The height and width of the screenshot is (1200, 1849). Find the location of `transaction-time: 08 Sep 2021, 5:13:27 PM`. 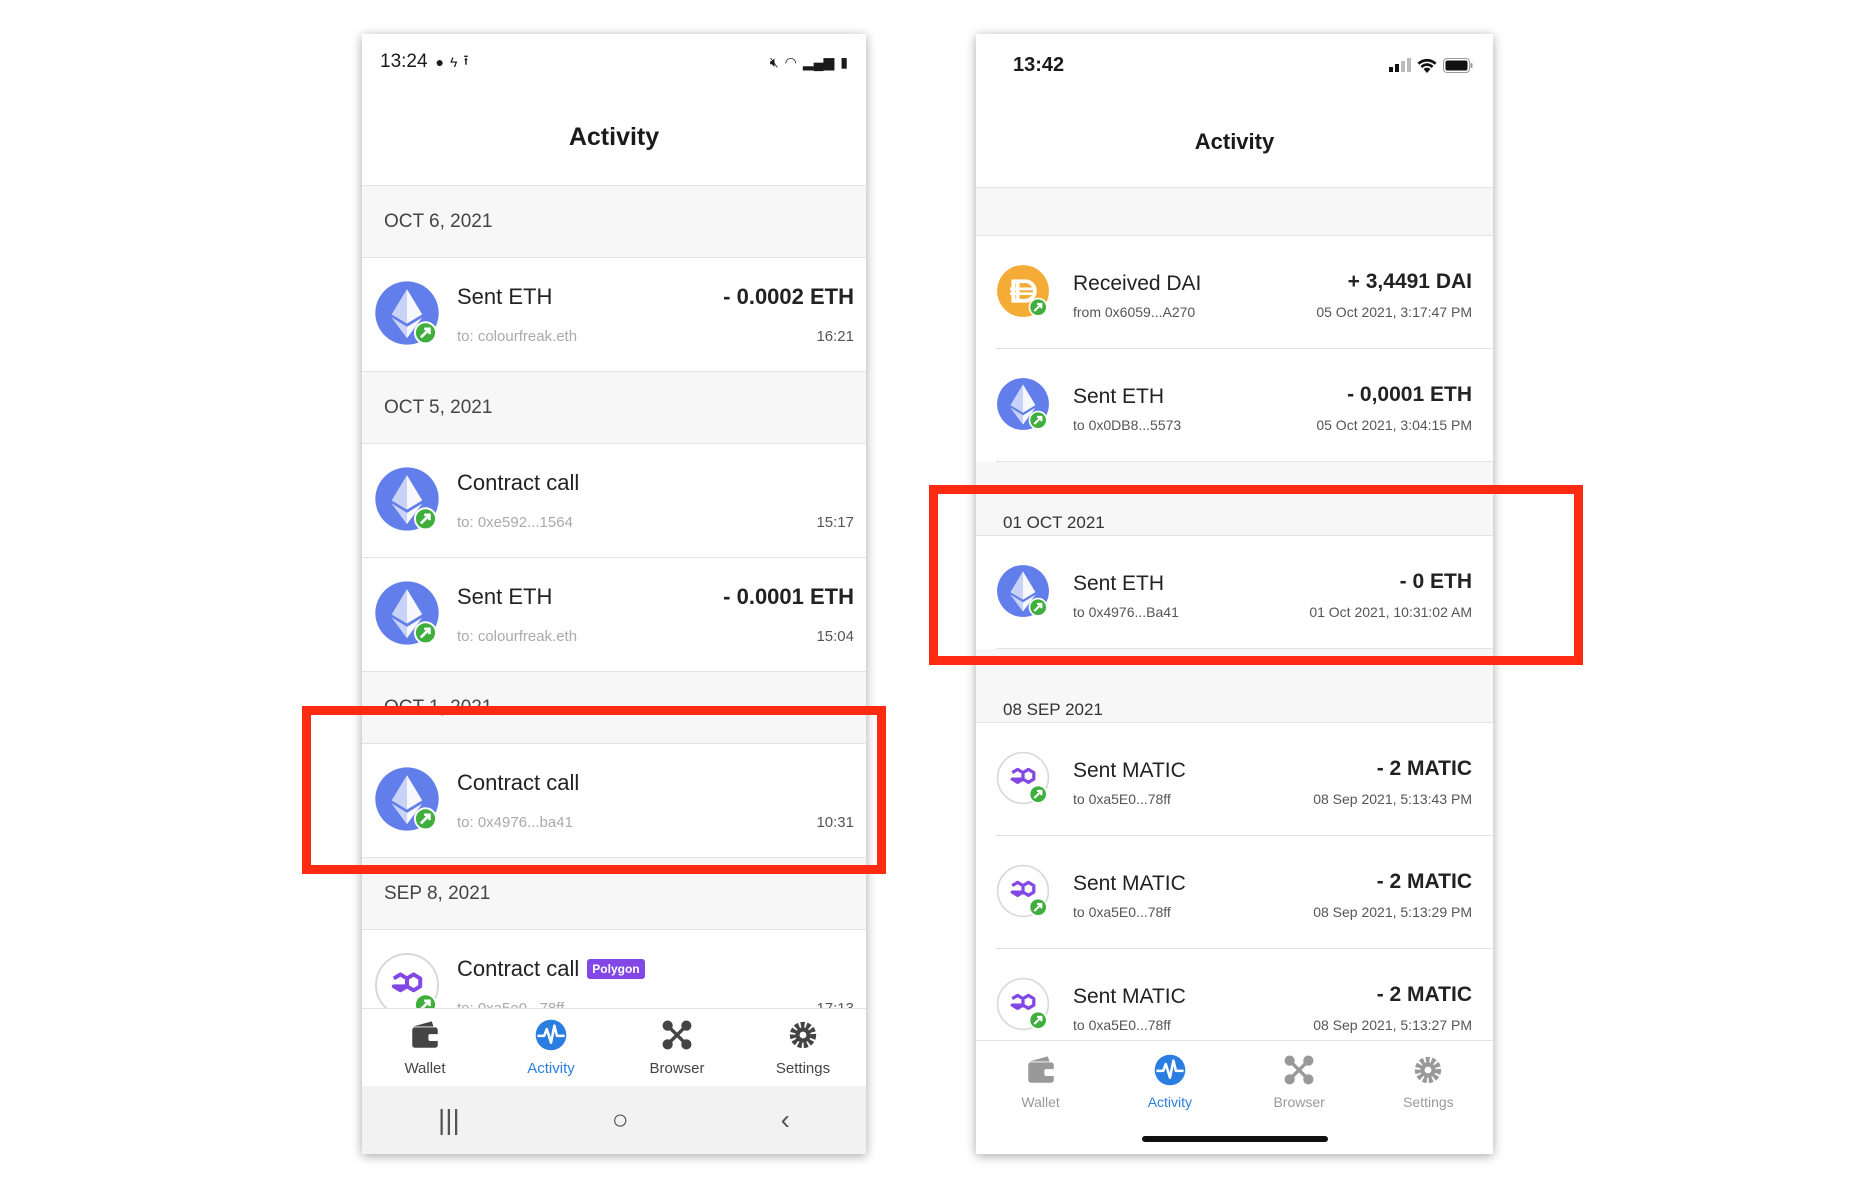

transaction-time: 08 Sep 2021, 5:13:27 PM is located at coordinates (1392, 1025).